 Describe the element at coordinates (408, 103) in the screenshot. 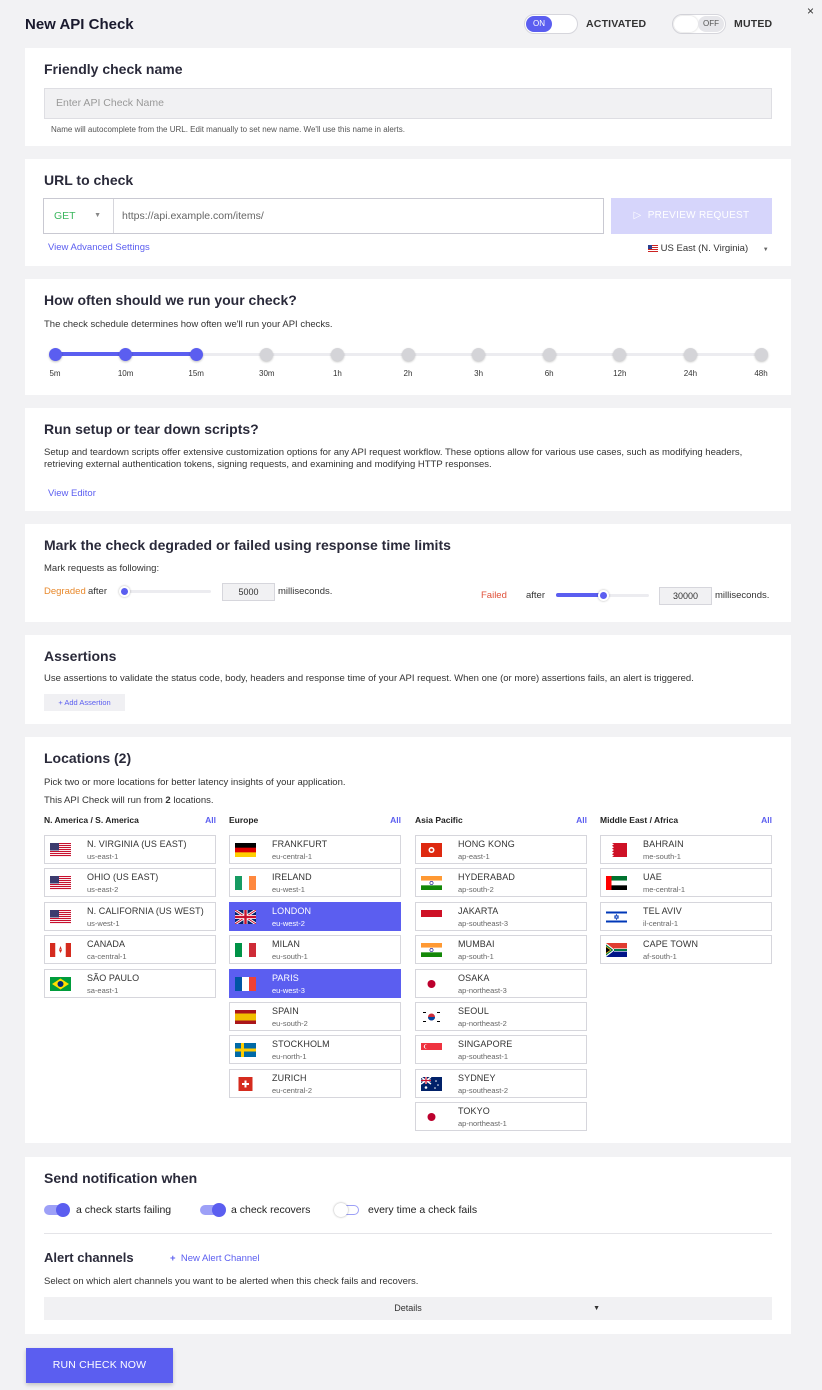

I see `check-name-input: Enter API Check Name` at that location.